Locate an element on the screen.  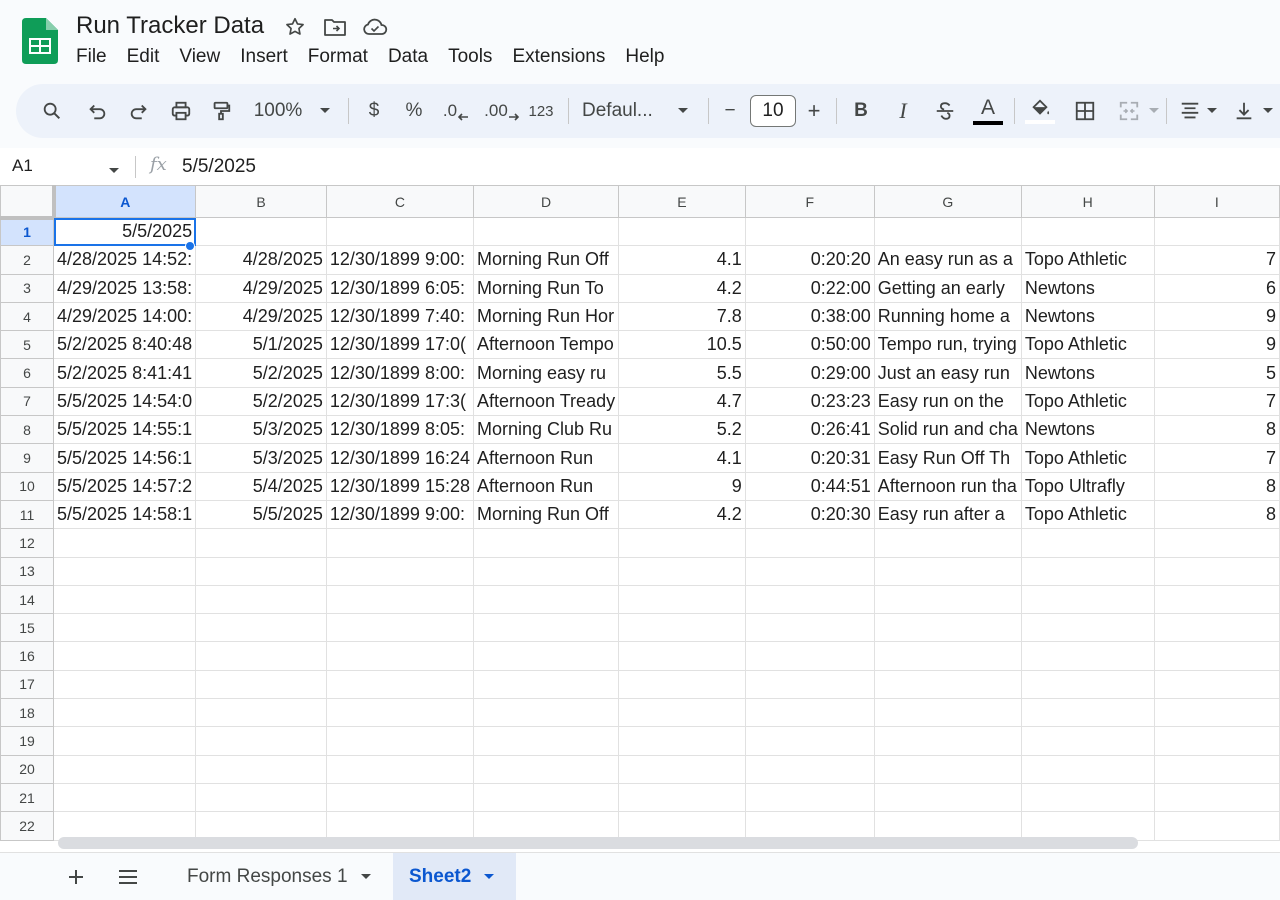
cell-f20 is located at coordinates (809, 769).